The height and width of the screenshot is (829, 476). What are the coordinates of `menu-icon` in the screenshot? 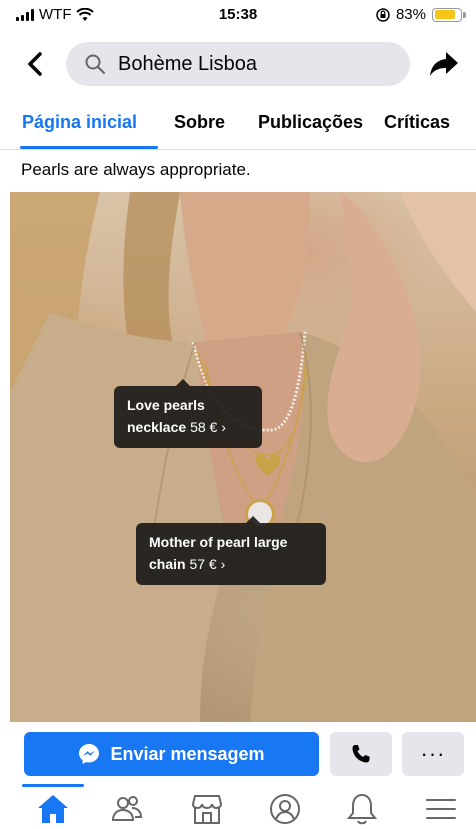 It's located at (441, 809).